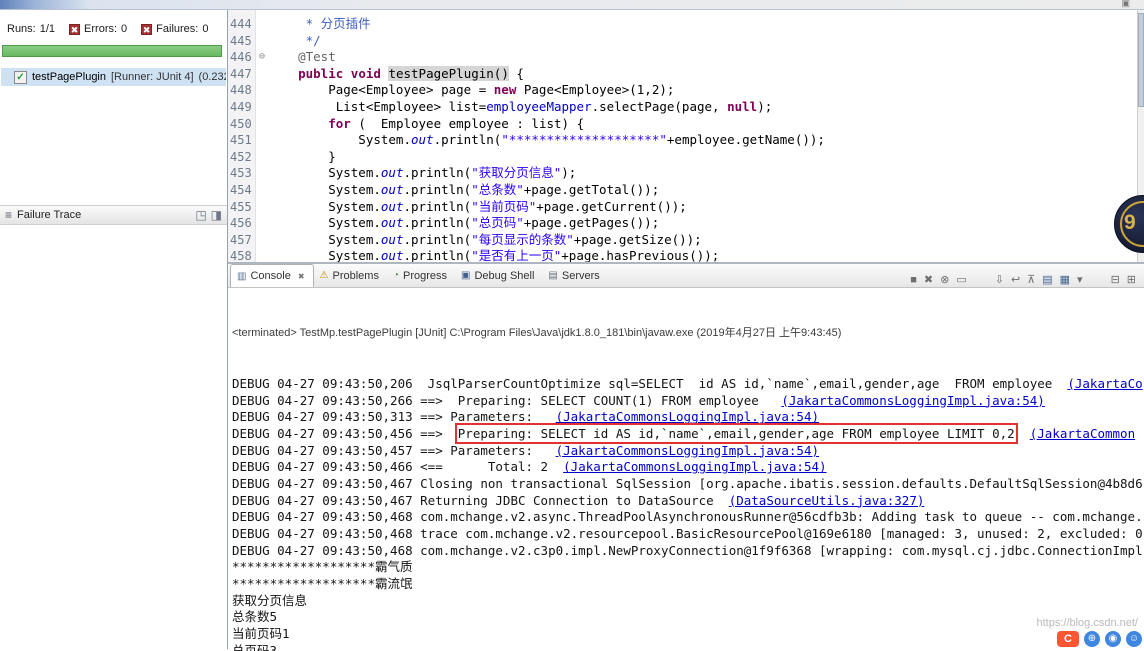  I want to click on code-line: 447 public void testPagePlugin() {, so click(682, 74).